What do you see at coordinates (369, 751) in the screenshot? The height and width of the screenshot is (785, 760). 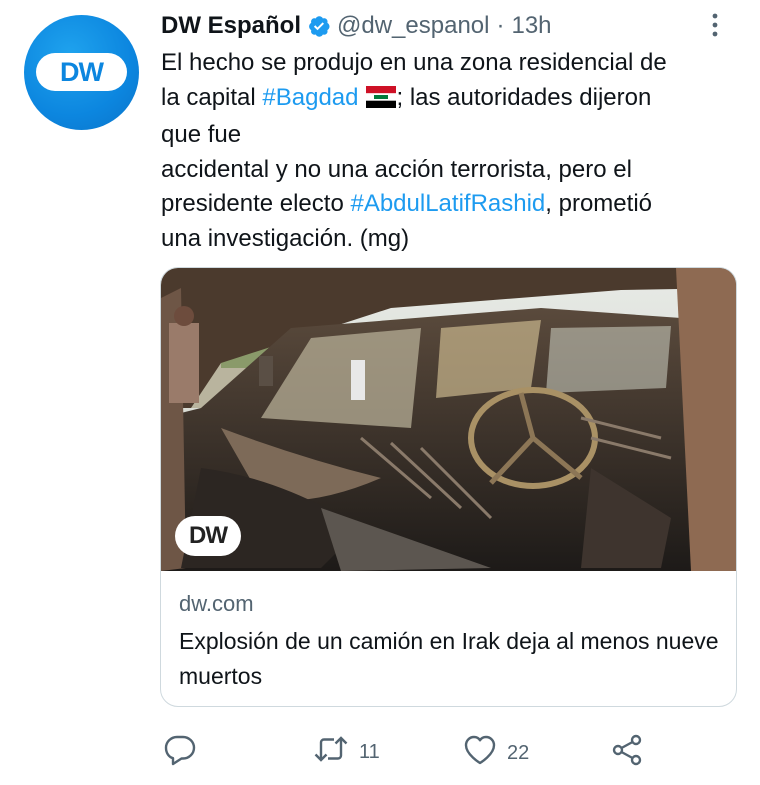 I see `retweet-count: 11` at bounding box center [369, 751].